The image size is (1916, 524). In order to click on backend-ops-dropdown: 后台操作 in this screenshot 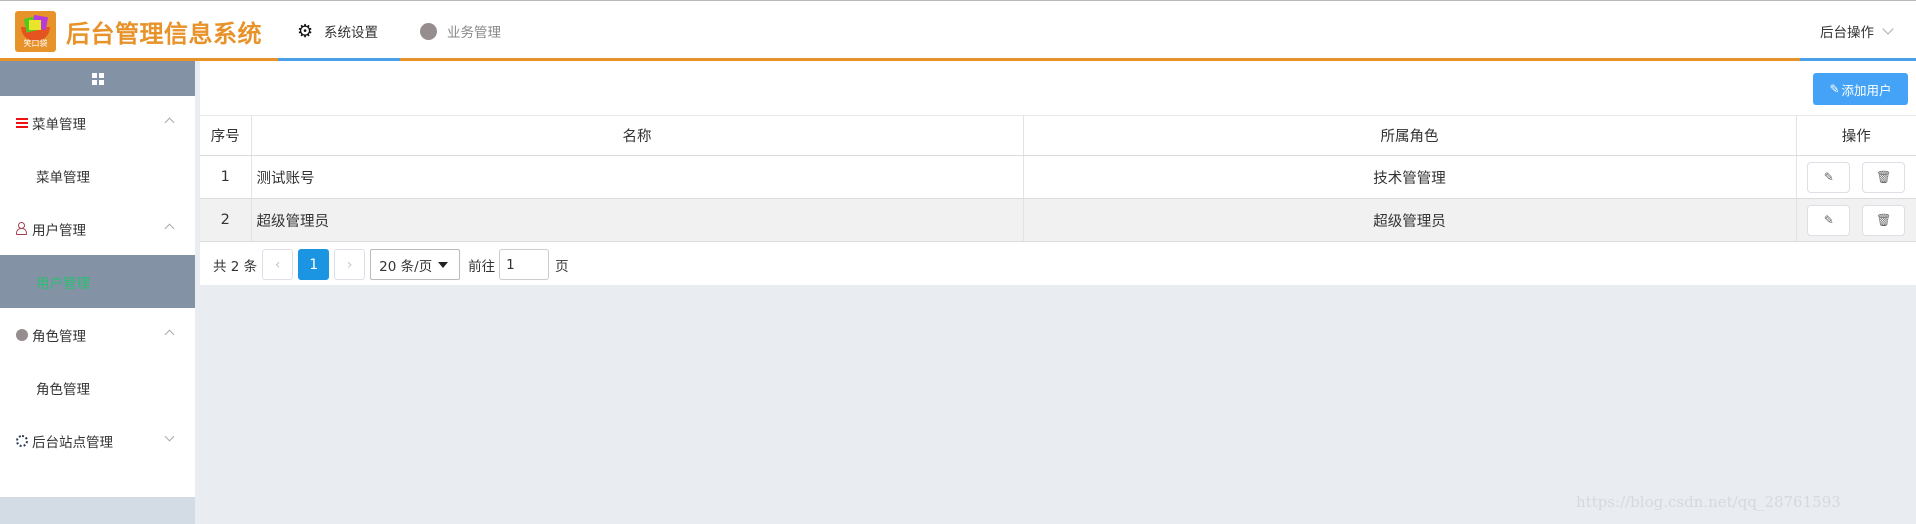, I will do `click(1857, 31)`.